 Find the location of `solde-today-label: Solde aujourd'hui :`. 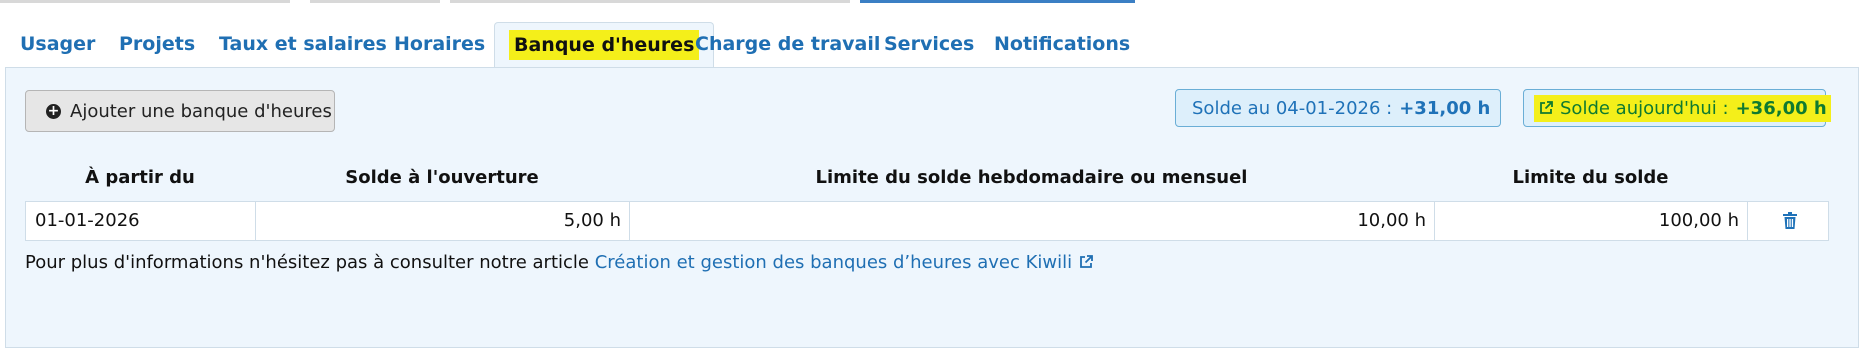

solde-today-label: Solde aujourd'hui : is located at coordinates (1644, 108).